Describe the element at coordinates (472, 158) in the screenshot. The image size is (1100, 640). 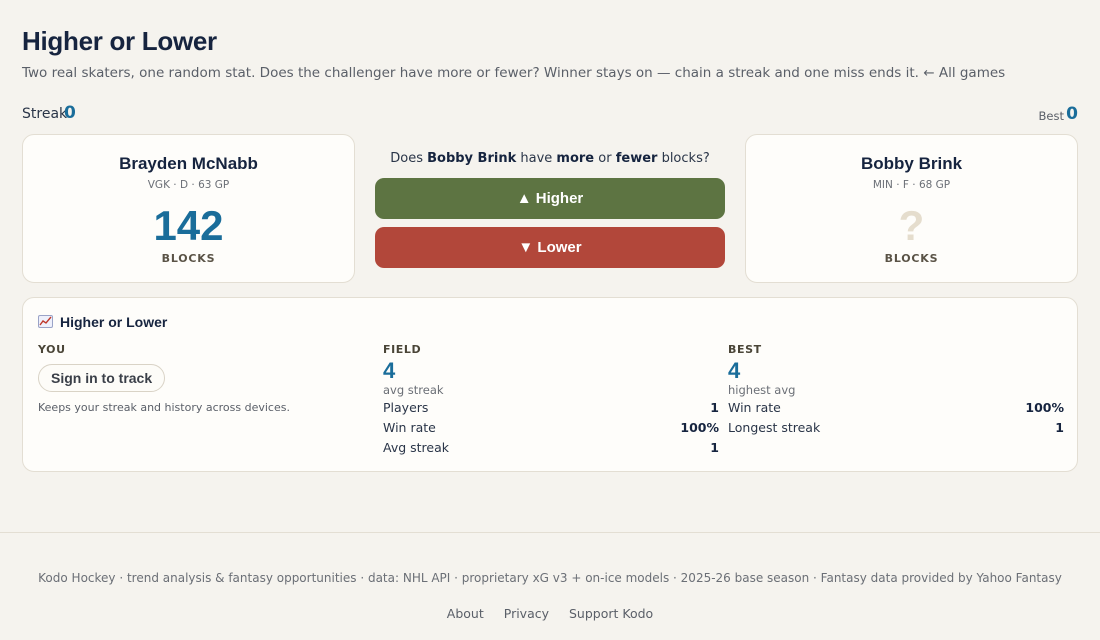
I see `question-player: Bobby Brink` at that location.